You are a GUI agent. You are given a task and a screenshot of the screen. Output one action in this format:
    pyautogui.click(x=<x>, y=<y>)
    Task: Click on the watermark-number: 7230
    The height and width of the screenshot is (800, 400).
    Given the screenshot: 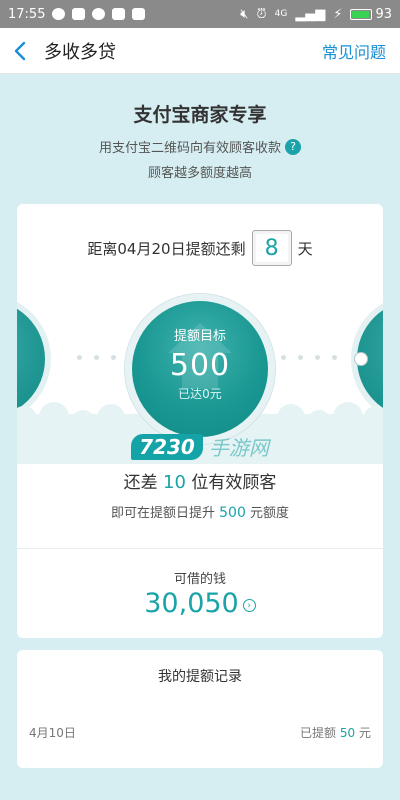 What is the action you would take?
    pyautogui.click(x=167, y=446)
    